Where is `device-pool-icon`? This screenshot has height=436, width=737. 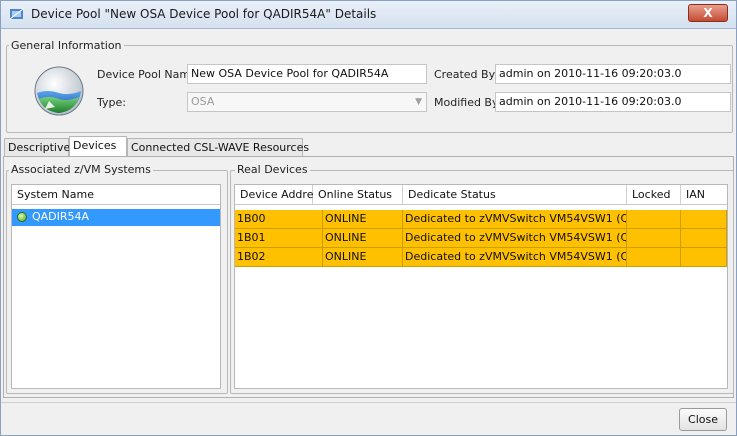
device-pool-icon is located at coordinates (16, 14).